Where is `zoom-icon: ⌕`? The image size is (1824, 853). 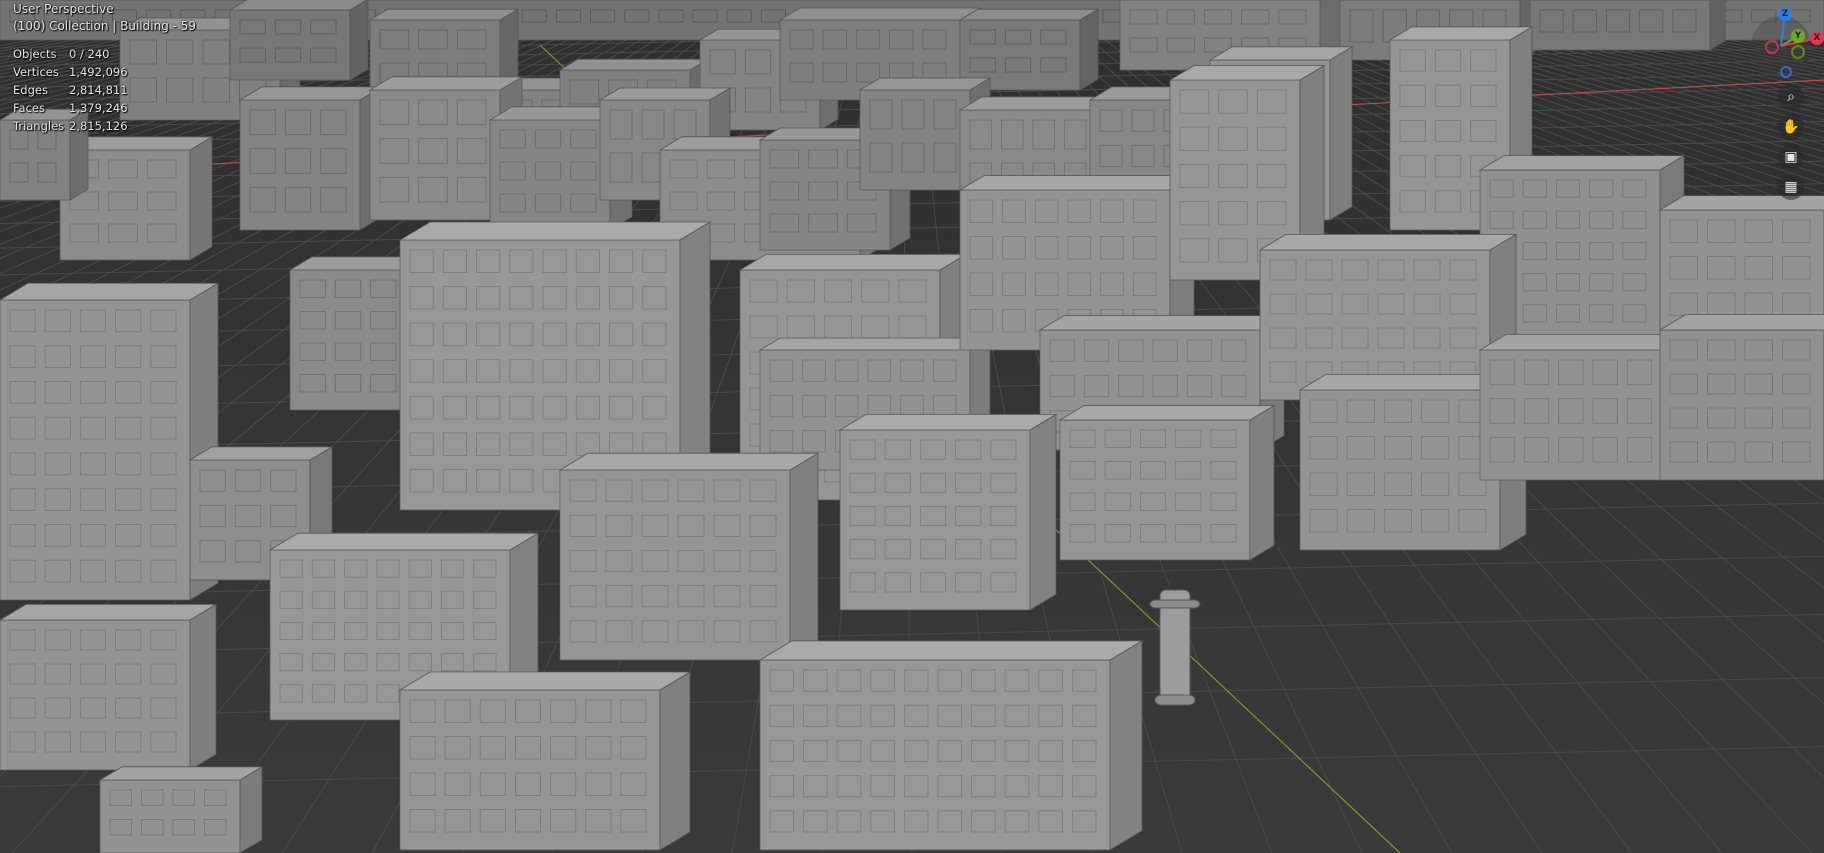
zoom-icon: ⌕ is located at coordinates (1791, 97).